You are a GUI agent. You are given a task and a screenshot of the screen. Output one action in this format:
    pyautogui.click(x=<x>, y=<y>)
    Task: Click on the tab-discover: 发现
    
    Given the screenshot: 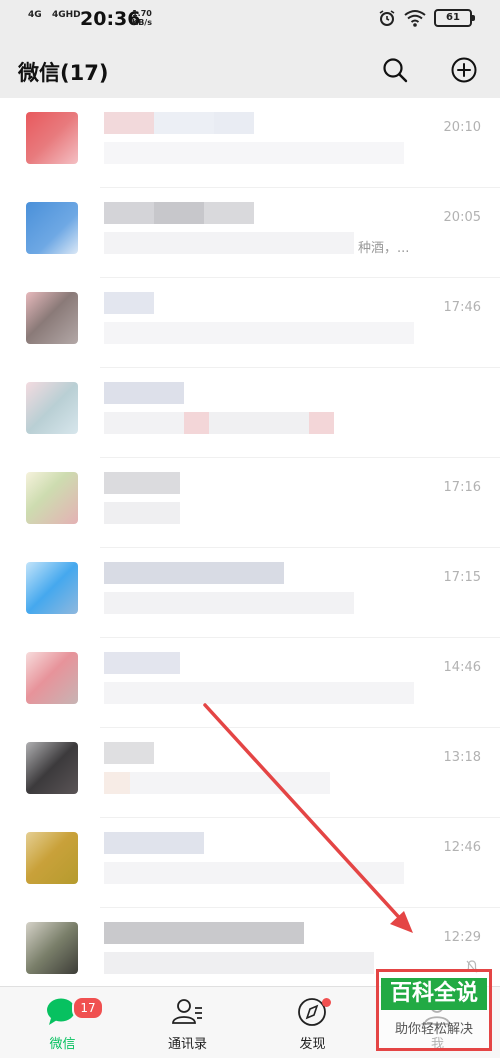 What is the action you would take?
    pyautogui.click(x=312, y=1022)
    